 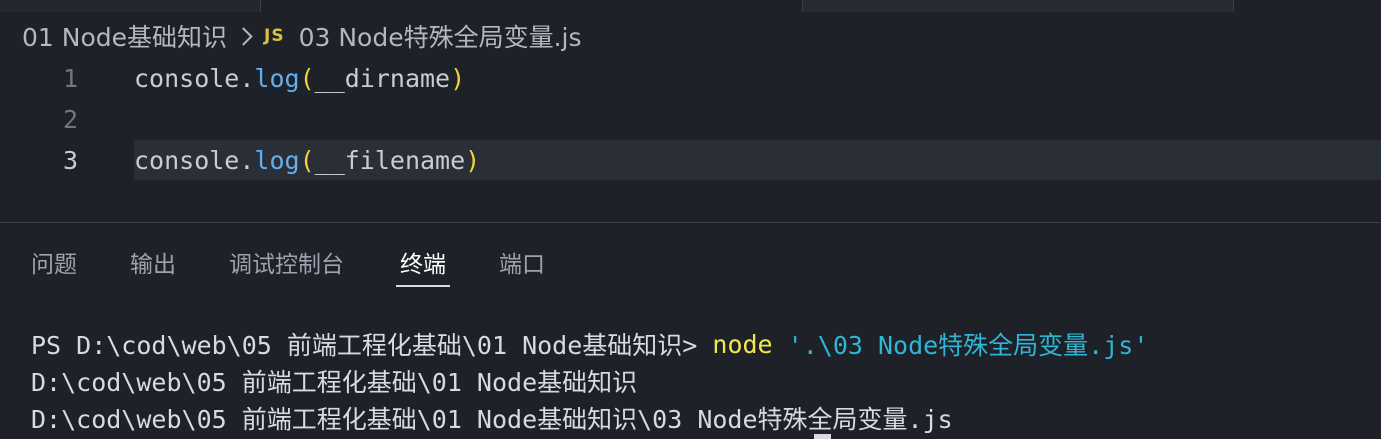 What do you see at coordinates (70, 78) in the screenshot?
I see `line-number: 1` at bounding box center [70, 78].